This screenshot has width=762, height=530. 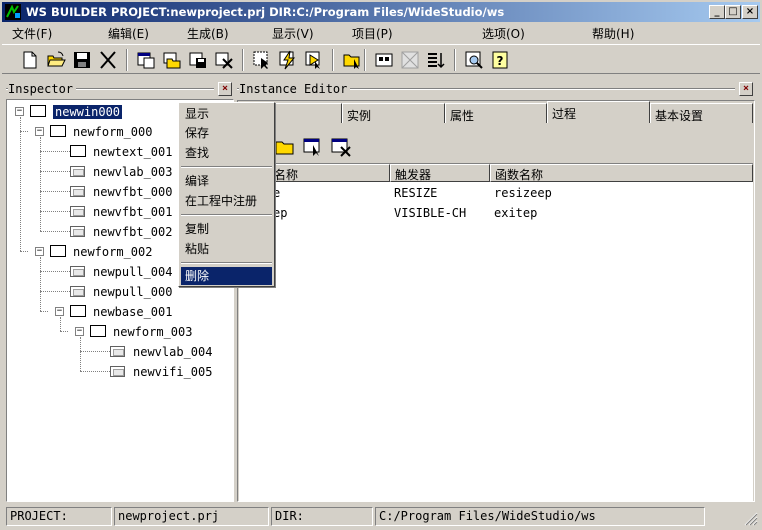 What do you see at coordinates (441, 193) in the screenshot?
I see `table-cell-trigger: RESIZE` at bounding box center [441, 193].